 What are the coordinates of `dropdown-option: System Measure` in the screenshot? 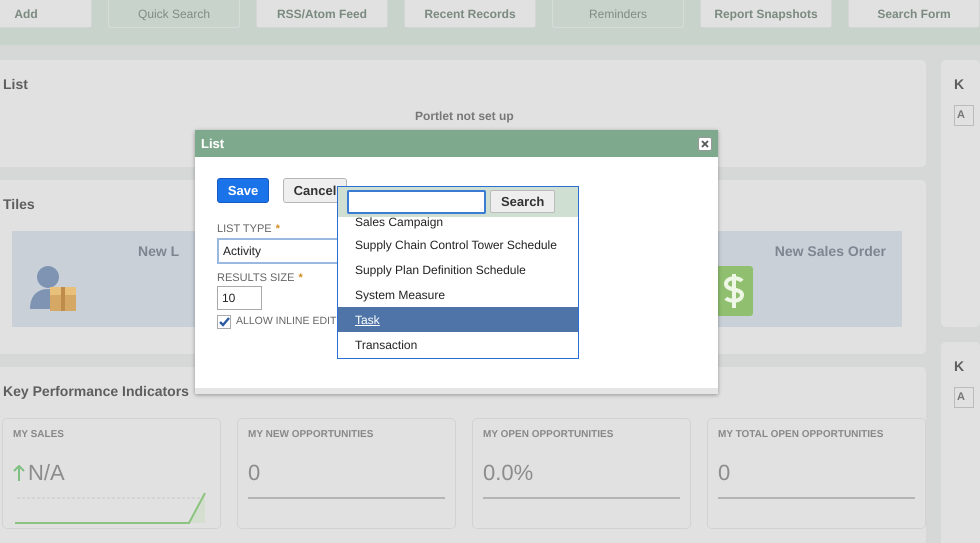 It's located at (458, 294).